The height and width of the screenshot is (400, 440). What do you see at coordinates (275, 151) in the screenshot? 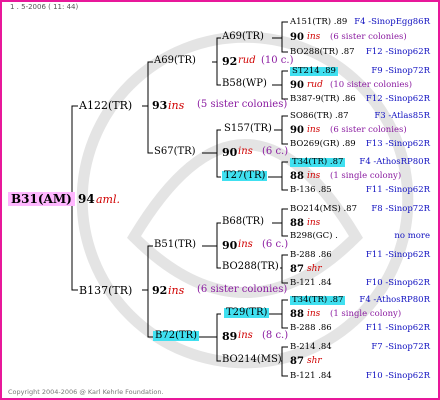
I see `gen2-s67-note: (6 c.)` at bounding box center [275, 151].